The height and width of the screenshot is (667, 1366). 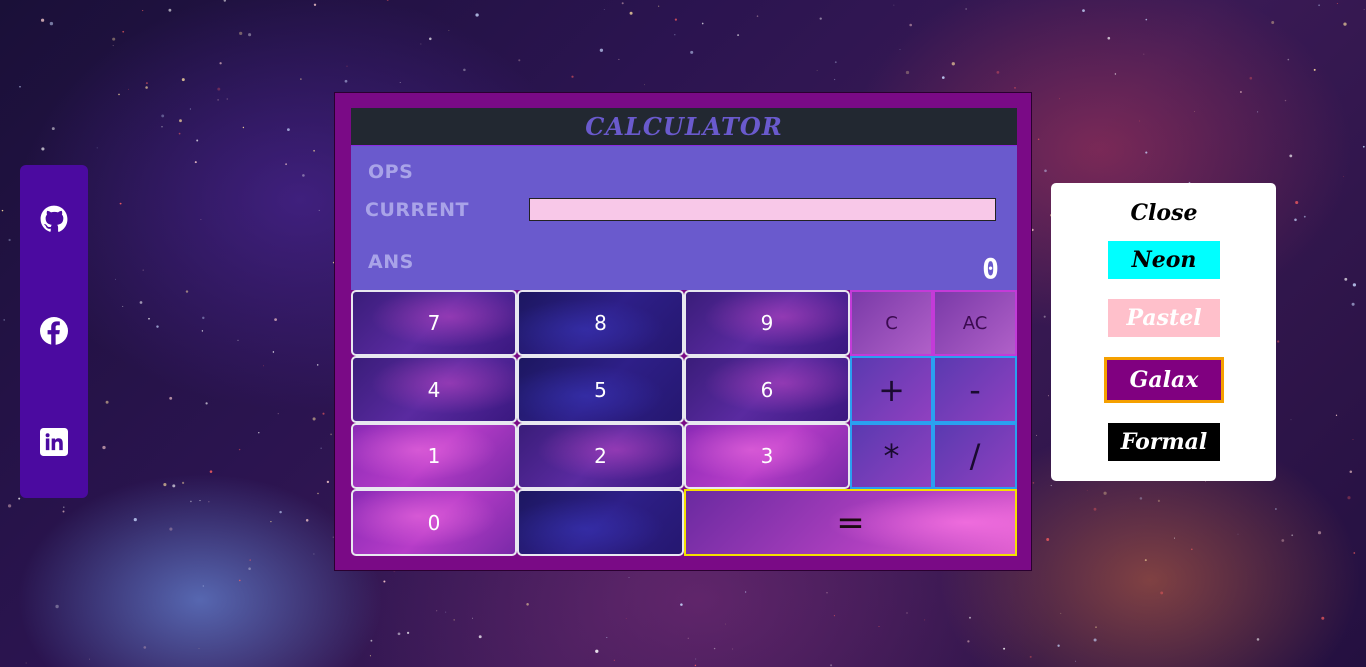 I want to click on equals-button: =, so click(x=850, y=522).